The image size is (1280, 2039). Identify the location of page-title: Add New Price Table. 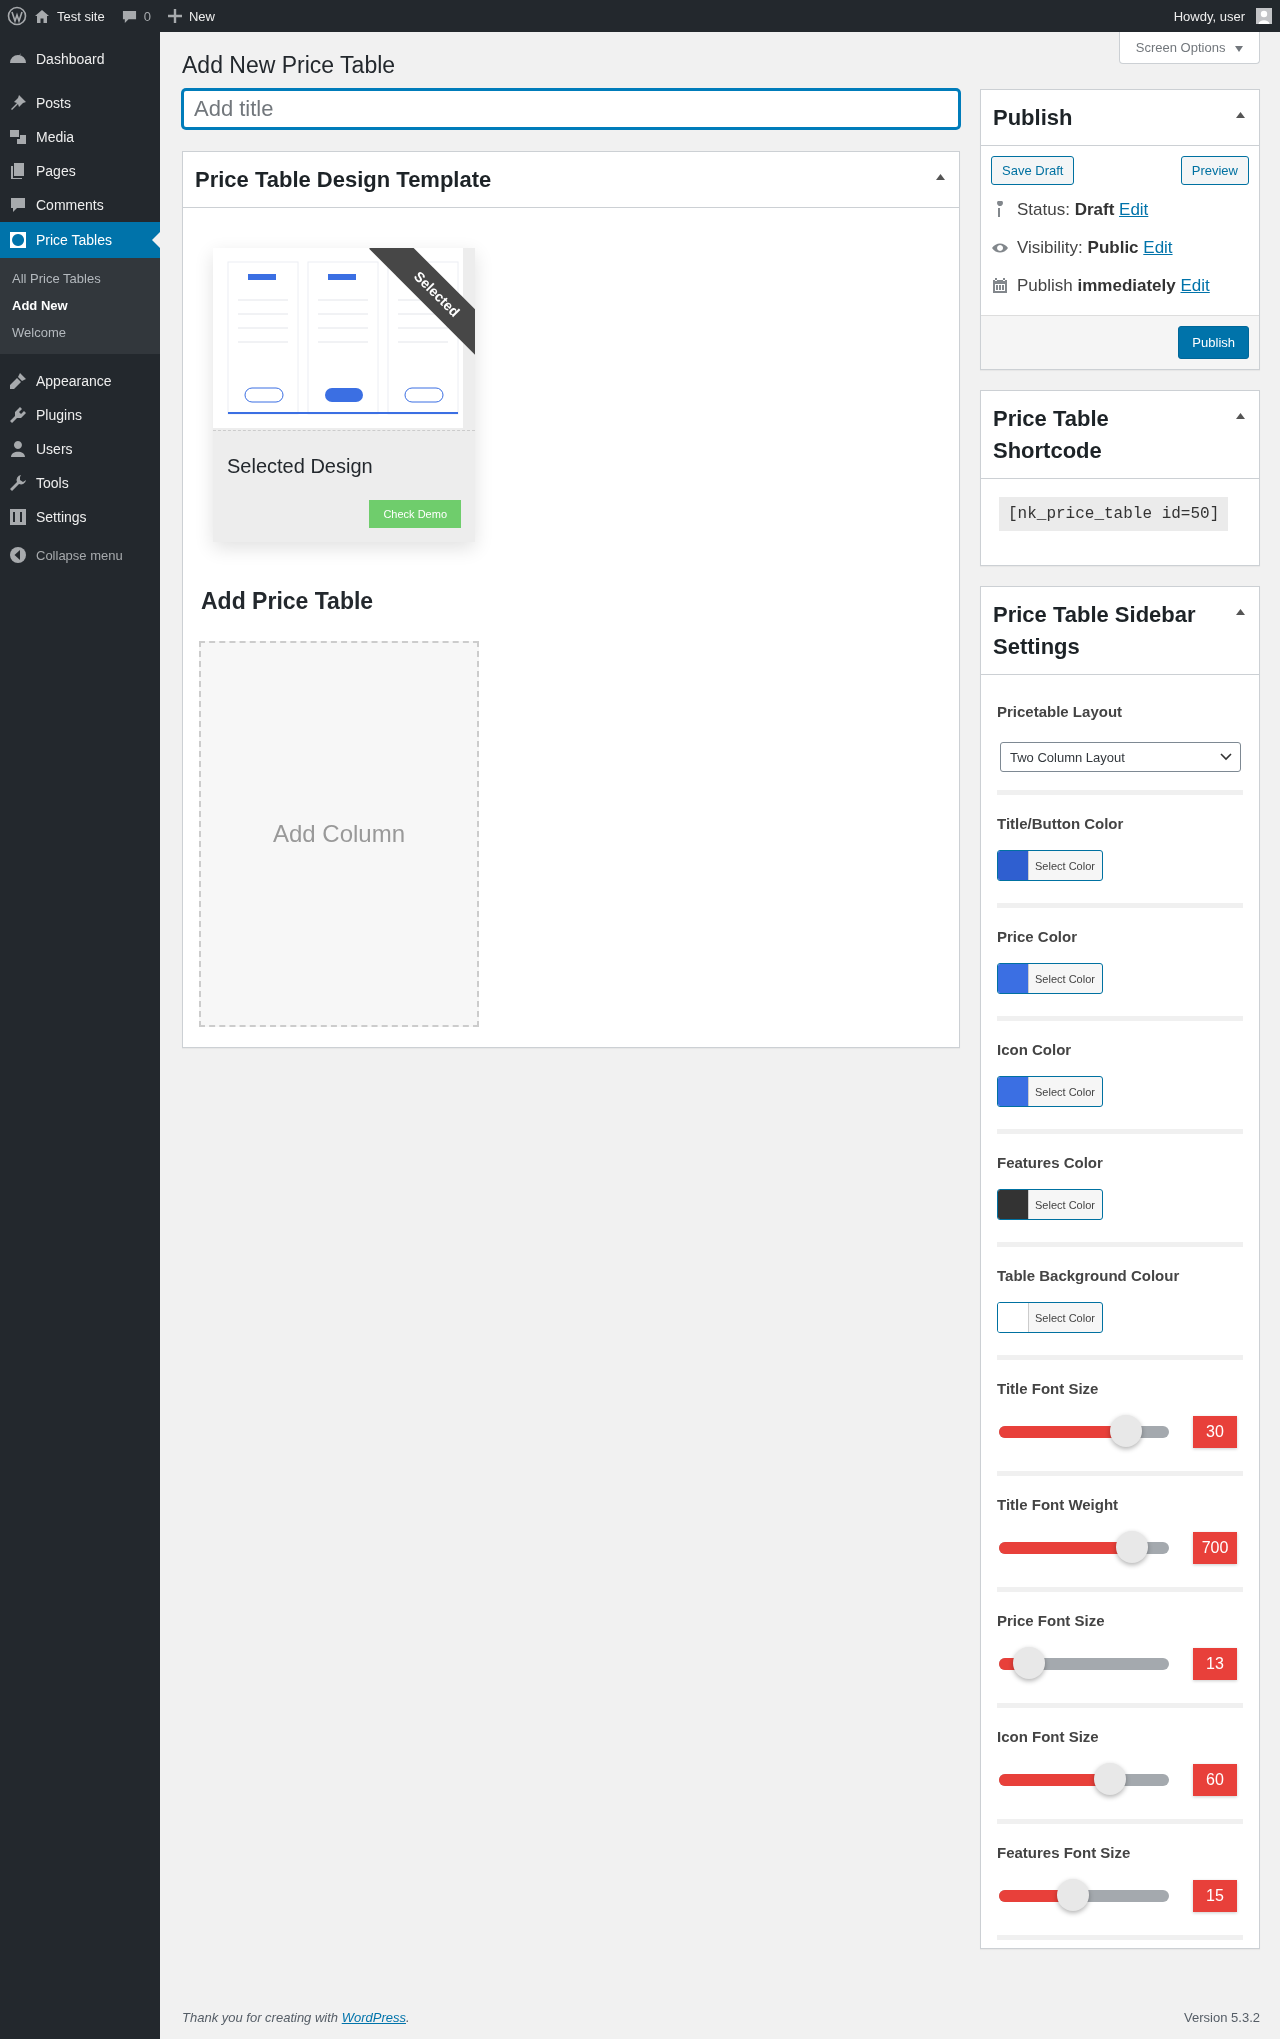
(289, 65).